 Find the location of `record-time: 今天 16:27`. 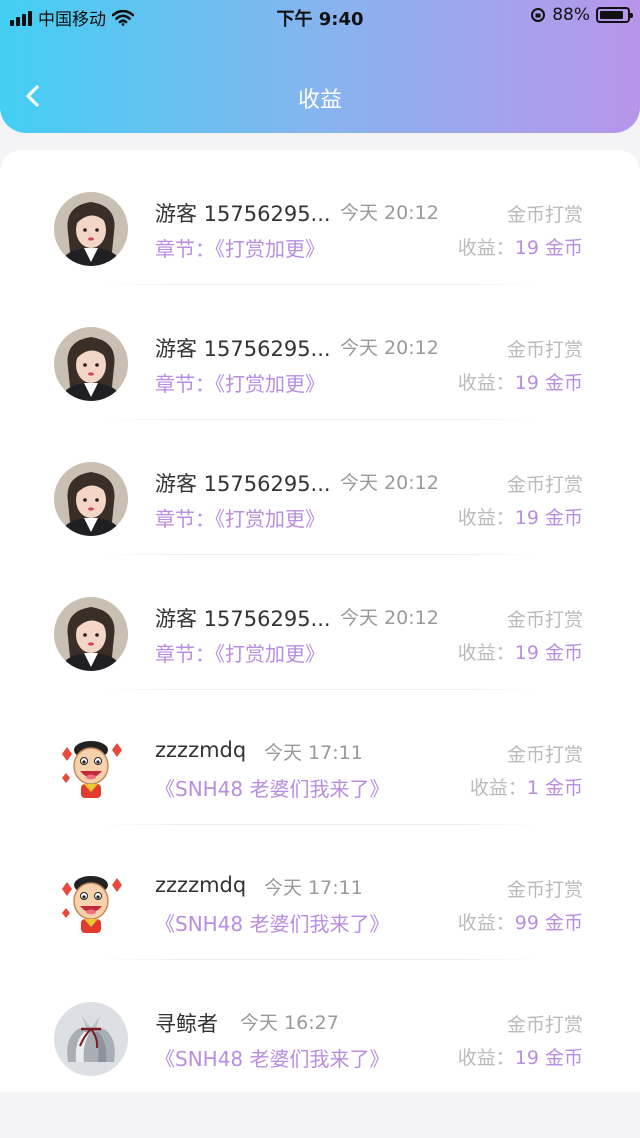

record-time: 今天 16:27 is located at coordinates (289, 1023).